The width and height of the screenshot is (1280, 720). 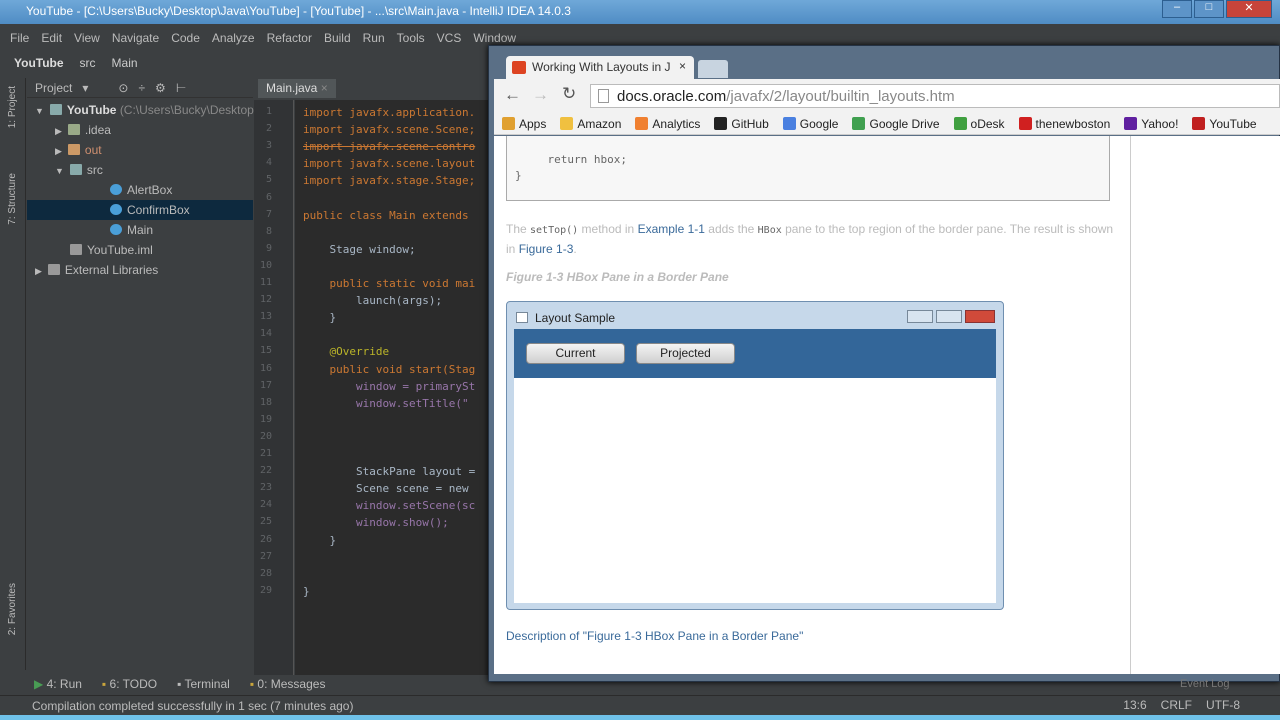 I want to click on figure-link: Figure 1-3, so click(x=546, y=249).